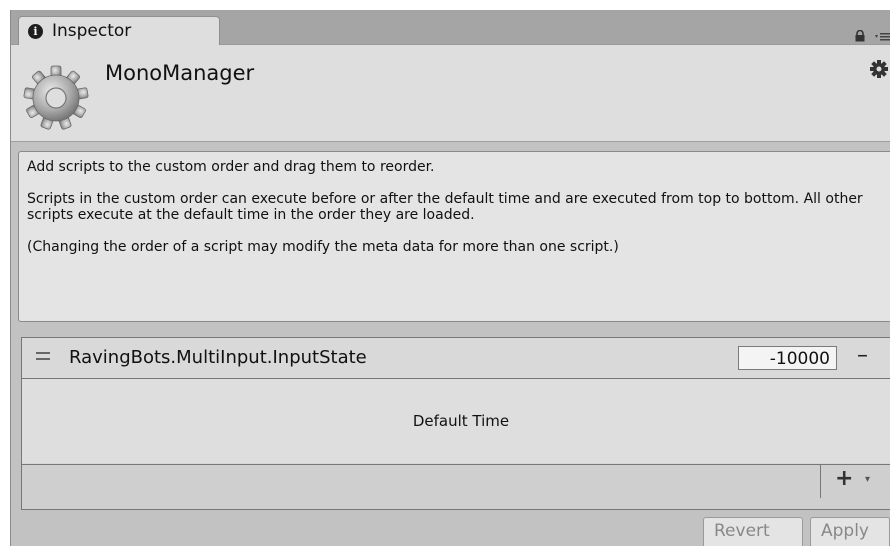 The height and width of the screenshot is (546, 890). I want to click on plus-icon: +, so click(844, 478).